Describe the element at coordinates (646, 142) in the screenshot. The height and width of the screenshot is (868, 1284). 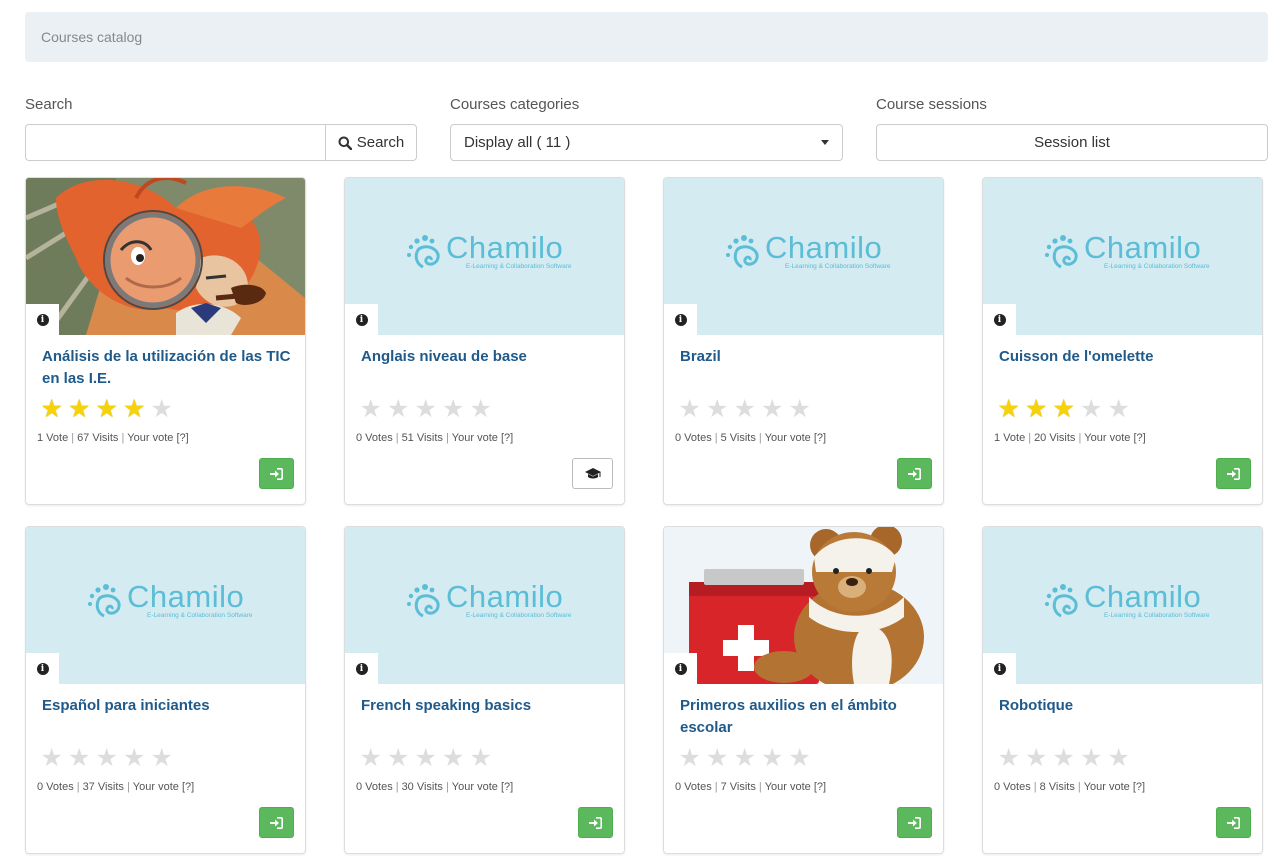
I see `categories-select: Display all ( 11 )` at that location.